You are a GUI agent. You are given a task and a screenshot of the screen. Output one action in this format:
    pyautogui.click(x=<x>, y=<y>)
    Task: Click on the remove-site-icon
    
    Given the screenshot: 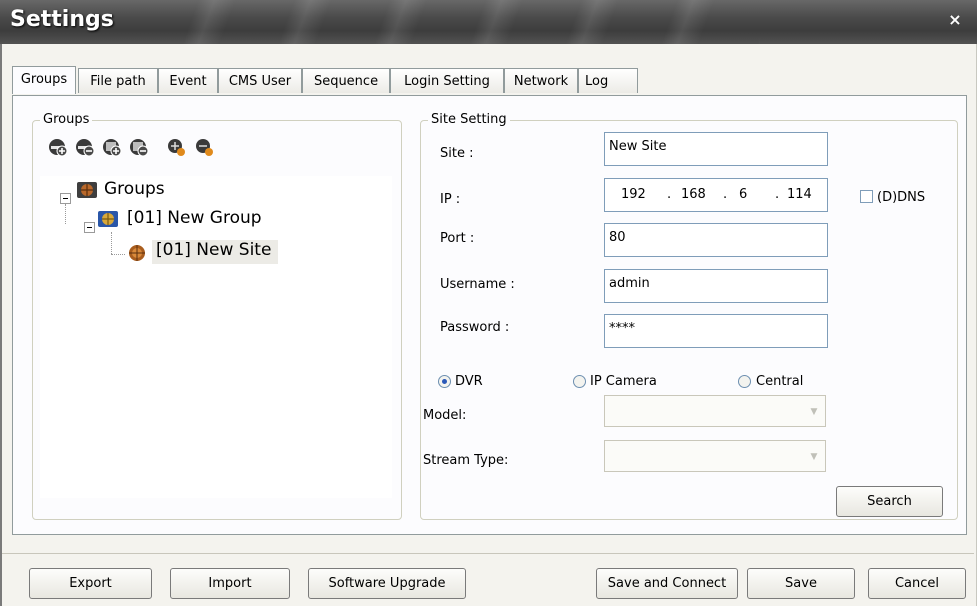 What is the action you would take?
    pyautogui.click(x=139, y=147)
    